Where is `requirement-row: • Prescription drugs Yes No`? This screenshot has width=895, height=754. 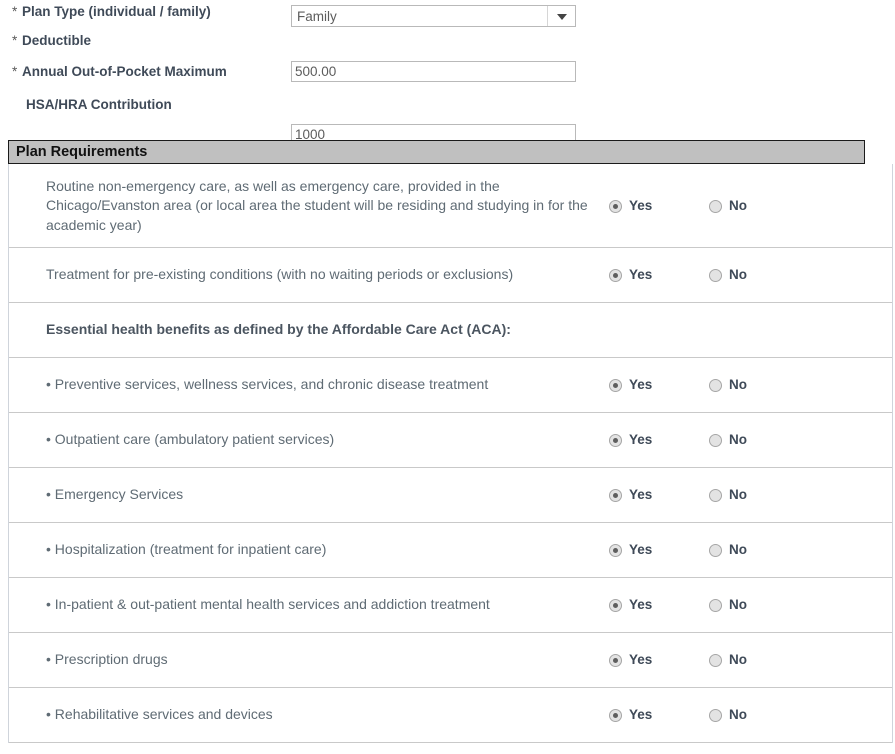 requirement-row: • Prescription drugs Yes No is located at coordinates (450, 660).